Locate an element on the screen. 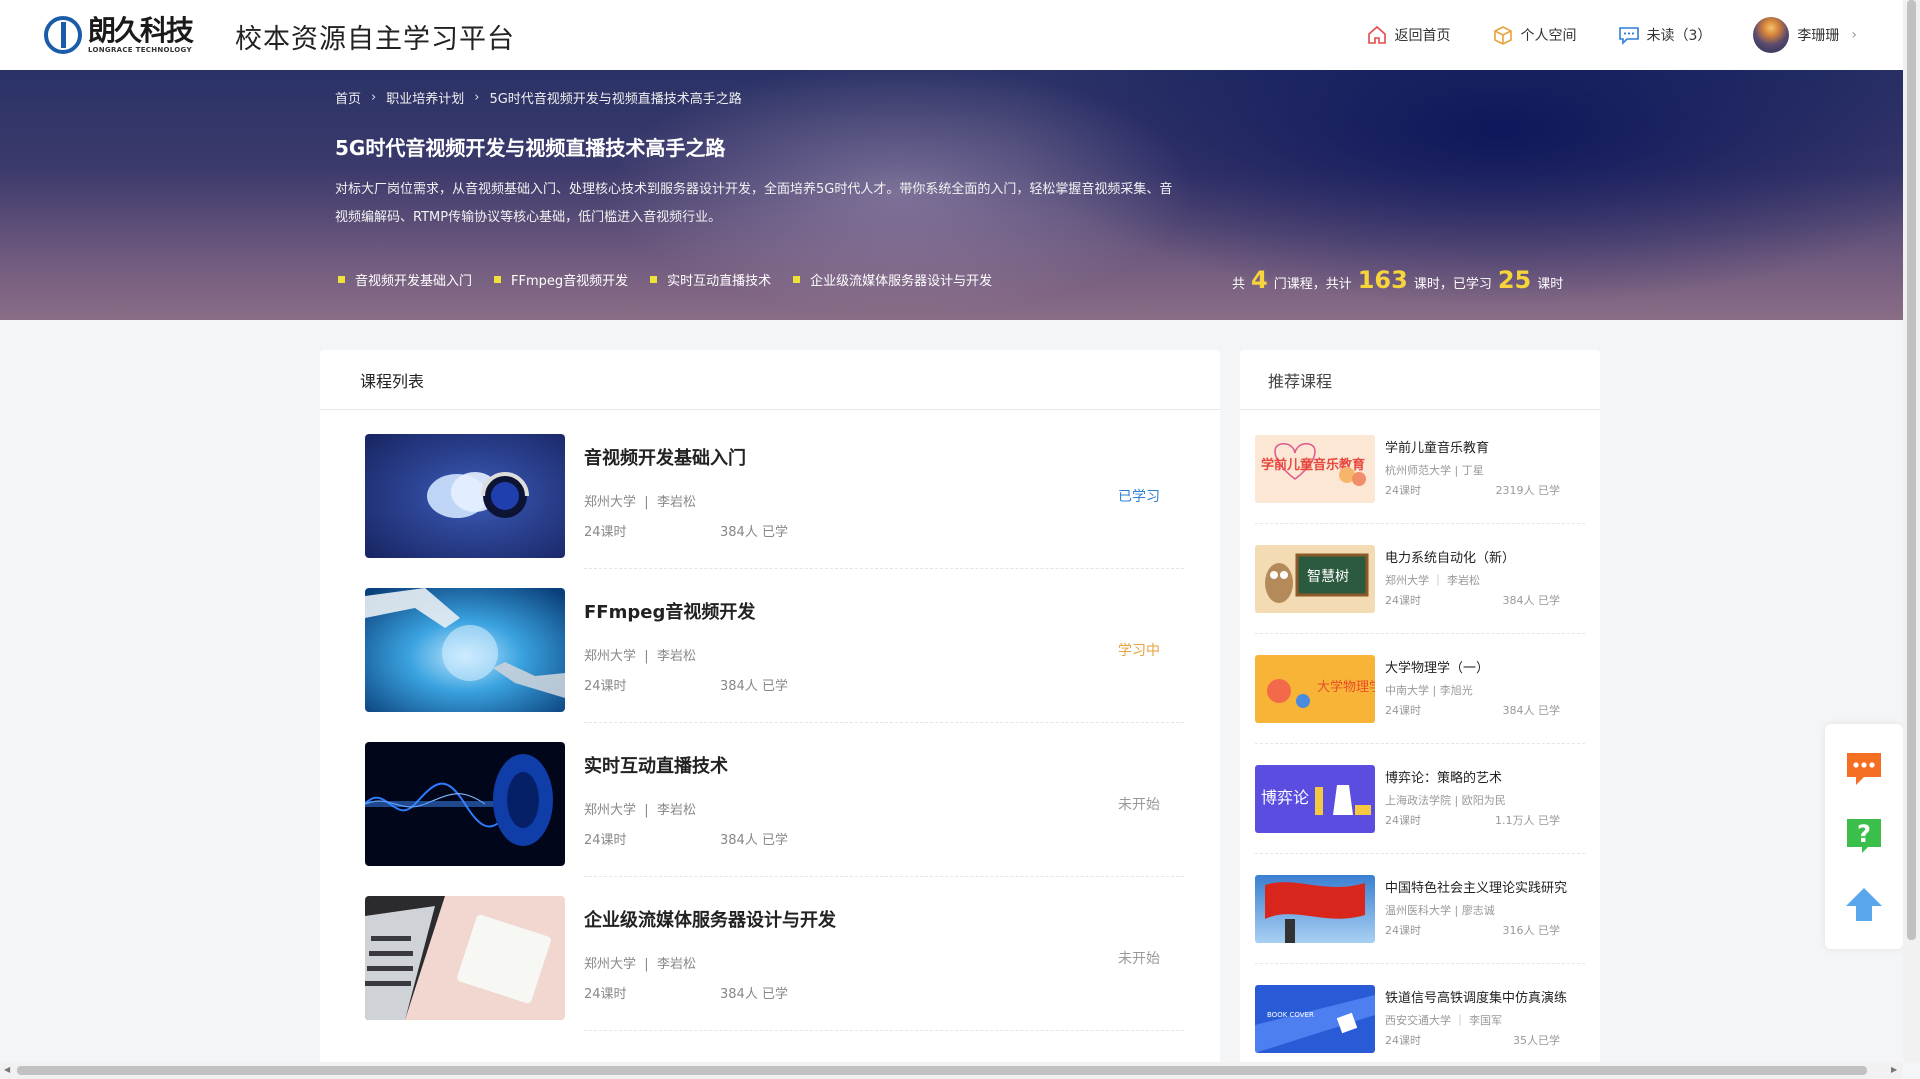 Image resolution: width=1920 pixels, height=1079 pixels. blackboard-owl-image: 智慧树 is located at coordinates (1315, 579).